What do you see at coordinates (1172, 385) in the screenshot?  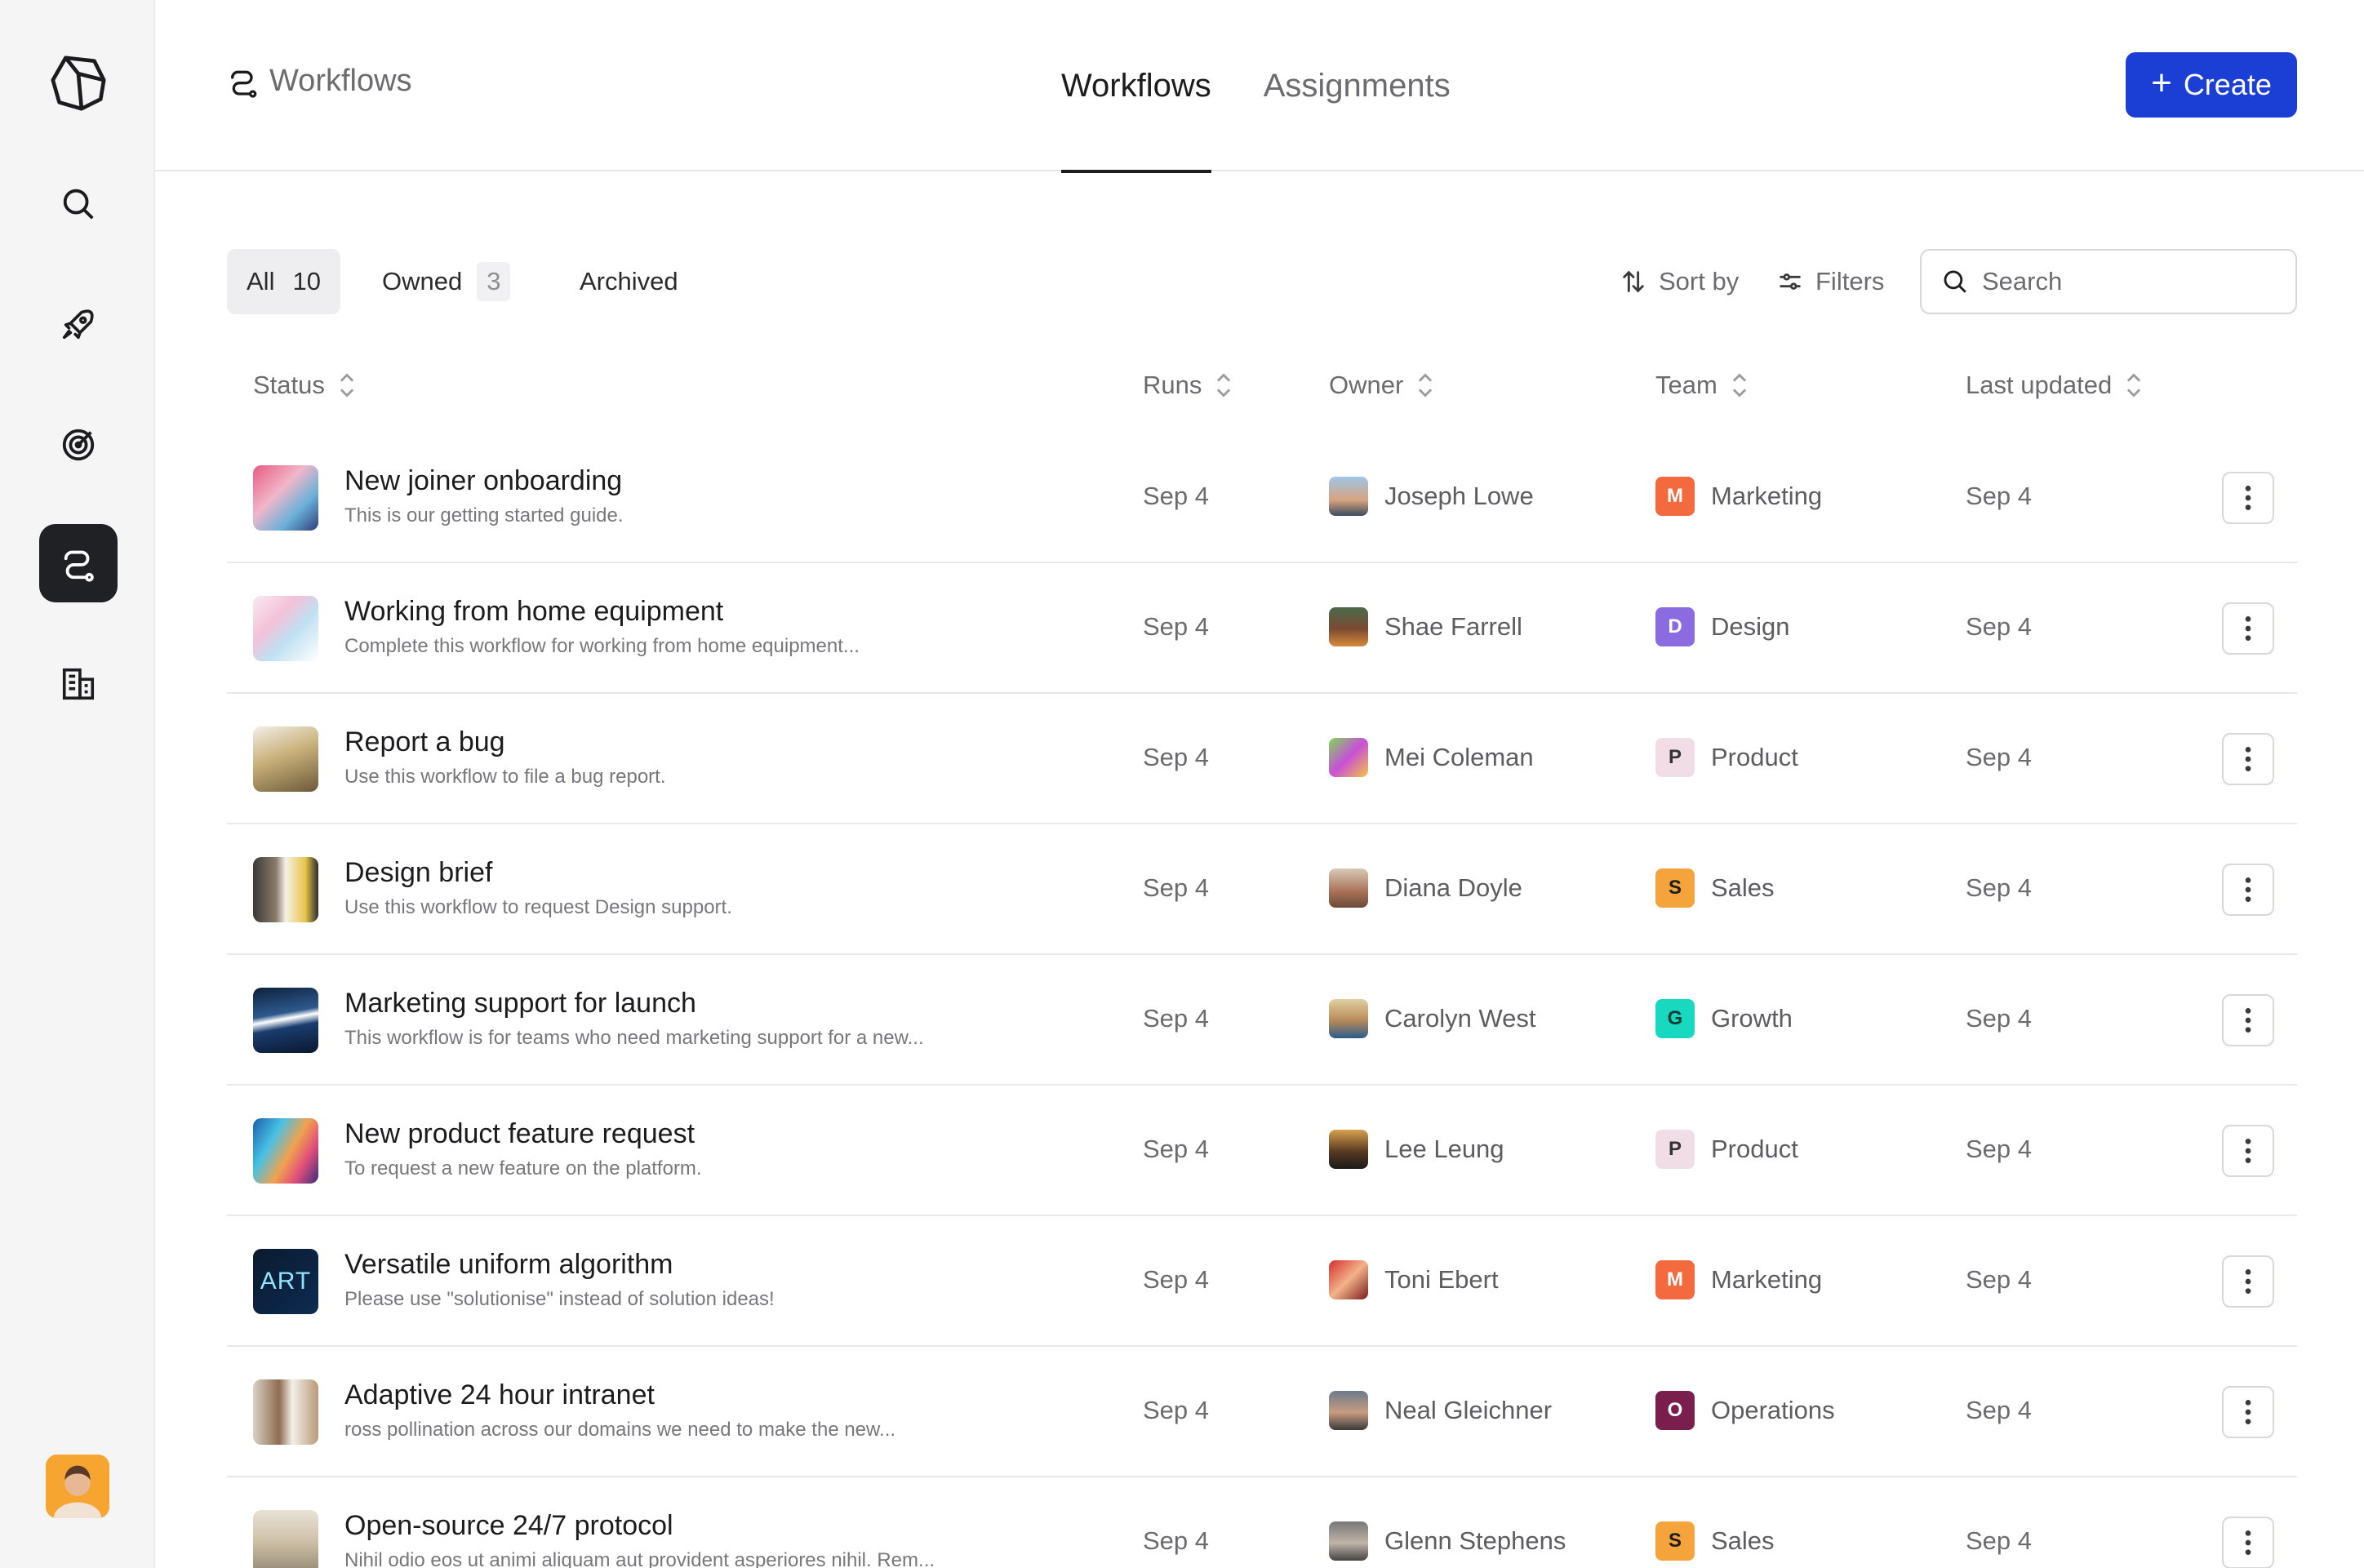 I see `column-label: Runs` at bounding box center [1172, 385].